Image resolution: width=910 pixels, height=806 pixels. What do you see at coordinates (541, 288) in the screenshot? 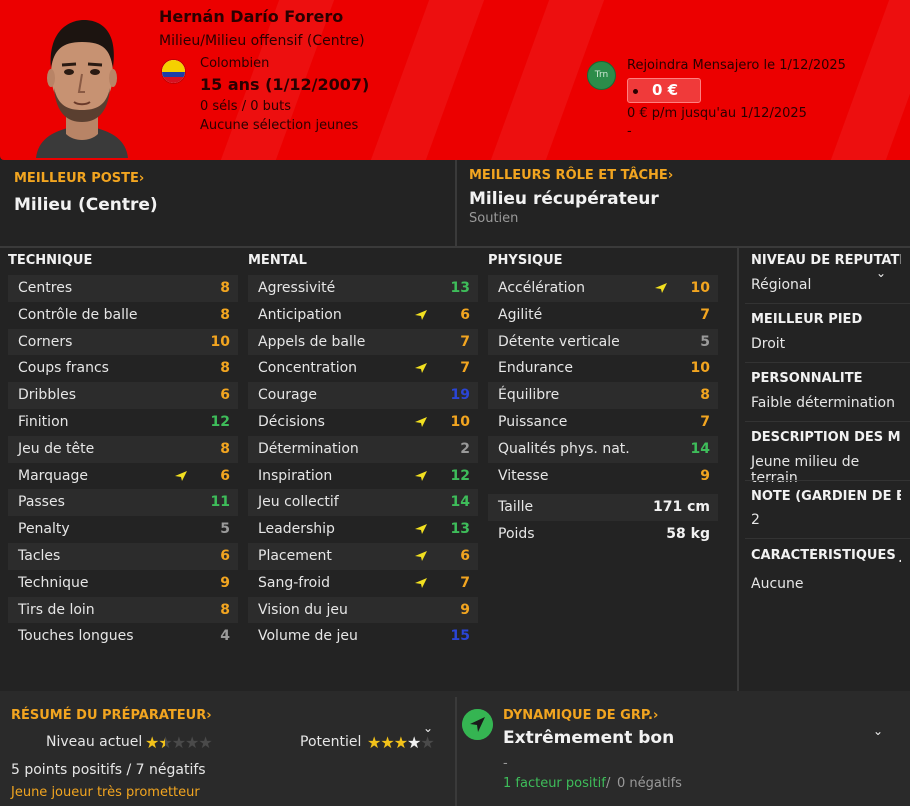
I see `attribute-label: Accélération` at bounding box center [541, 288].